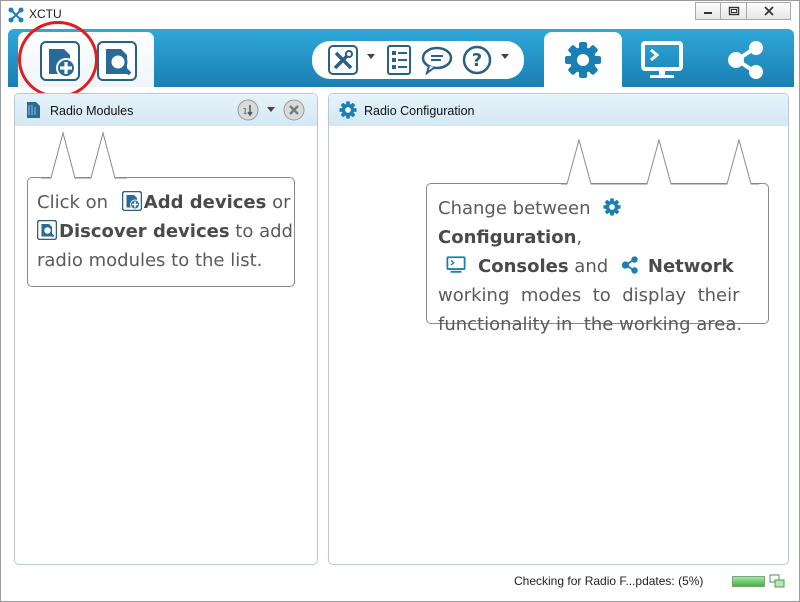 The image size is (800, 602). I want to click on add-device-icon, so click(131, 201).